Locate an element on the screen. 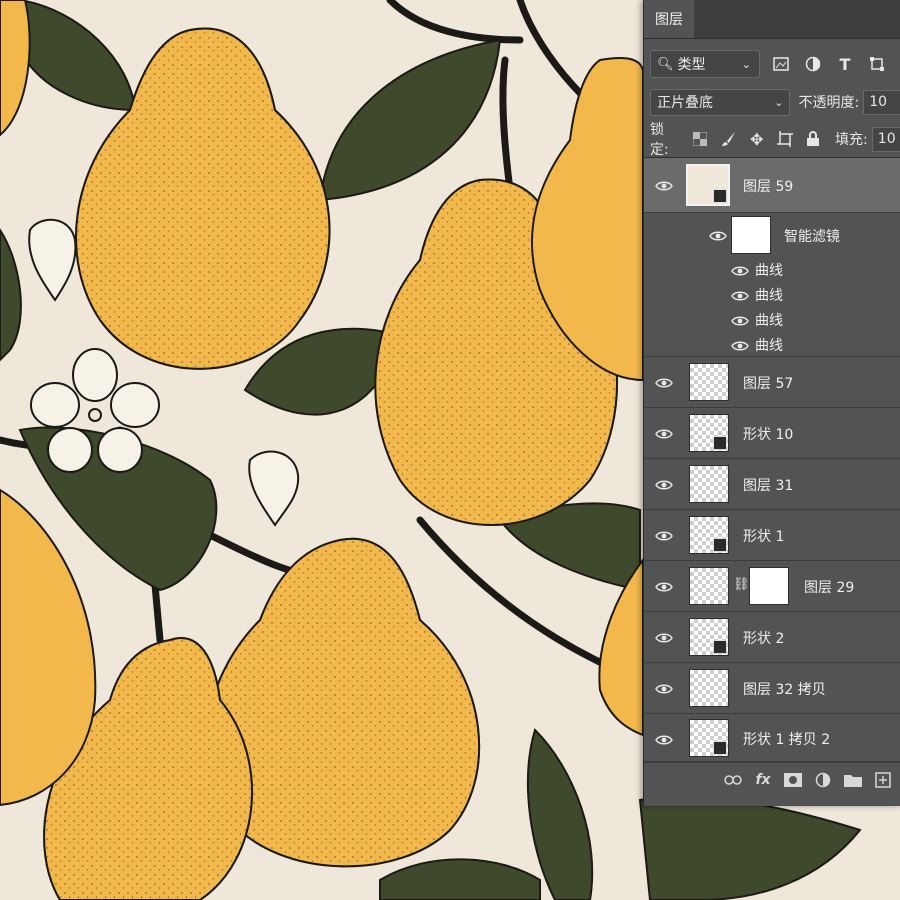 This screenshot has width=900, height=900. layer-name: 形状 1 拷贝 2 is located at coordinates (786, 739).